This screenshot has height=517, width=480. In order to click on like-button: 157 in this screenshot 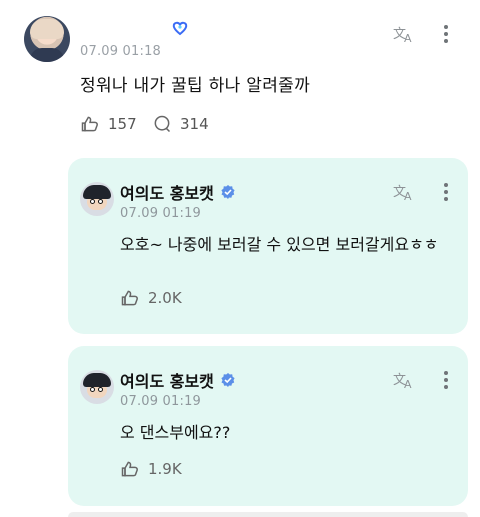, I will do `click(108, 124)`.